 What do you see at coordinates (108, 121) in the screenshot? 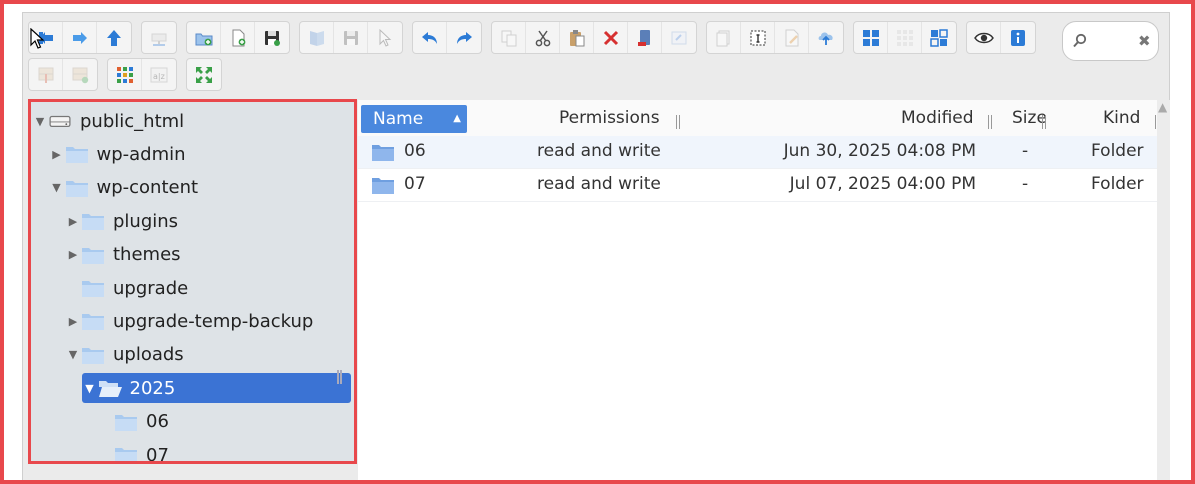
I see `tree-item-public_html: ▼ public_html` at bounding box center [108, 121].